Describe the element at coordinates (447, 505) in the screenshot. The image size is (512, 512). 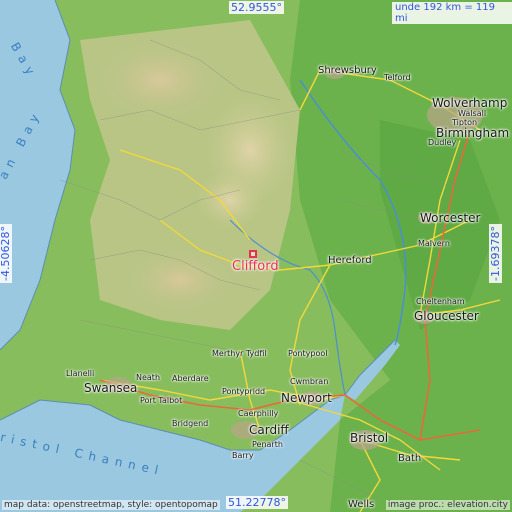
I see `credit-image-proc: image proc.: elevation.city` at that location.